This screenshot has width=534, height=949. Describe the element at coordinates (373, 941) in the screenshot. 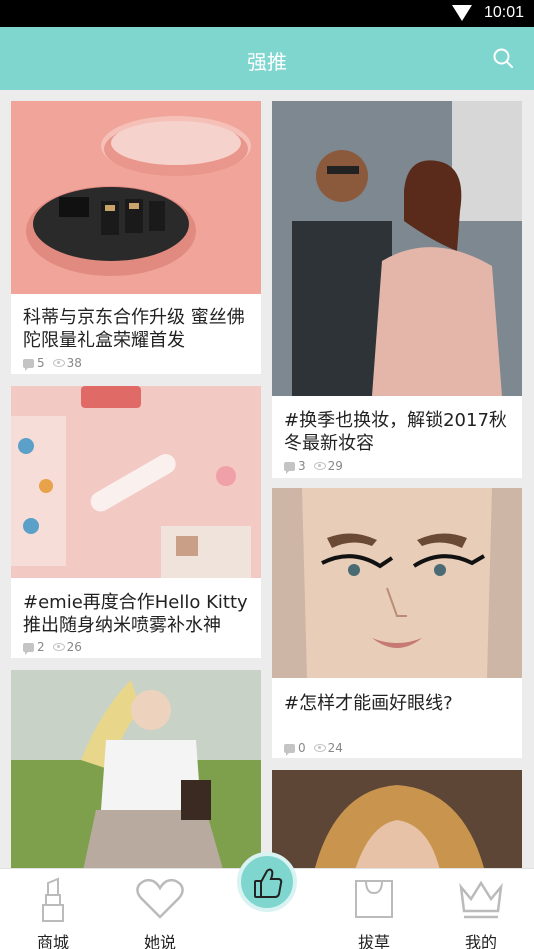

I see `tab-label: 拔草` at that location.